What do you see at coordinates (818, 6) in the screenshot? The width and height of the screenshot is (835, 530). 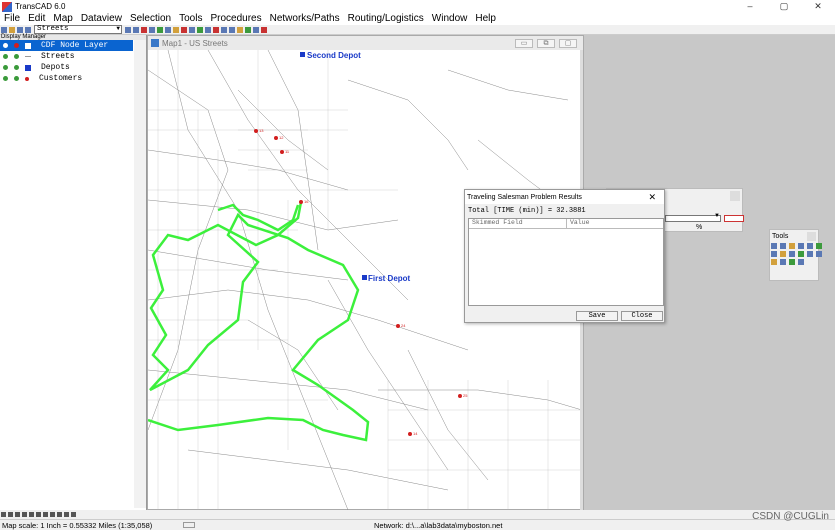 I see `close-button: ✕` at bounding box center [818, 6].